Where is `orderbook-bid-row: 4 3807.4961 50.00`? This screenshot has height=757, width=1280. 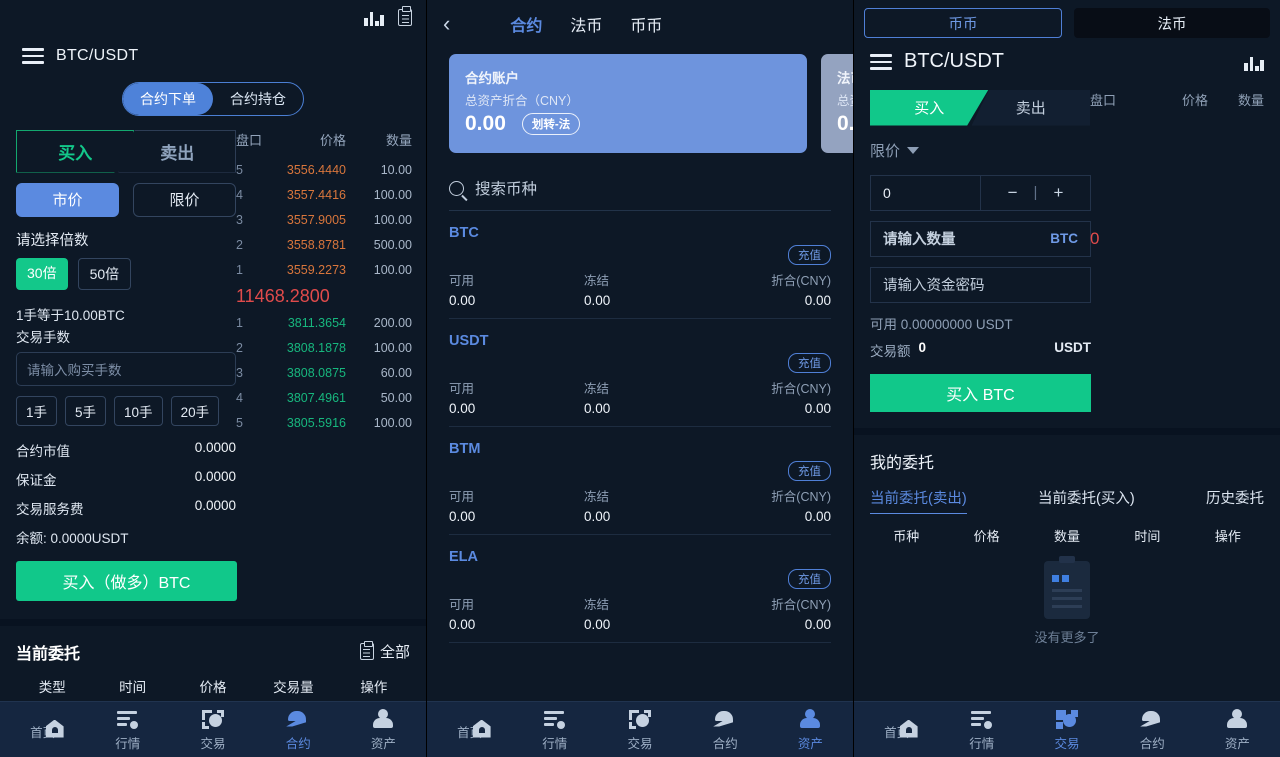 orderbook-bid-row: 4 3807.4961 50.00 is located at coordinates (324, 398).